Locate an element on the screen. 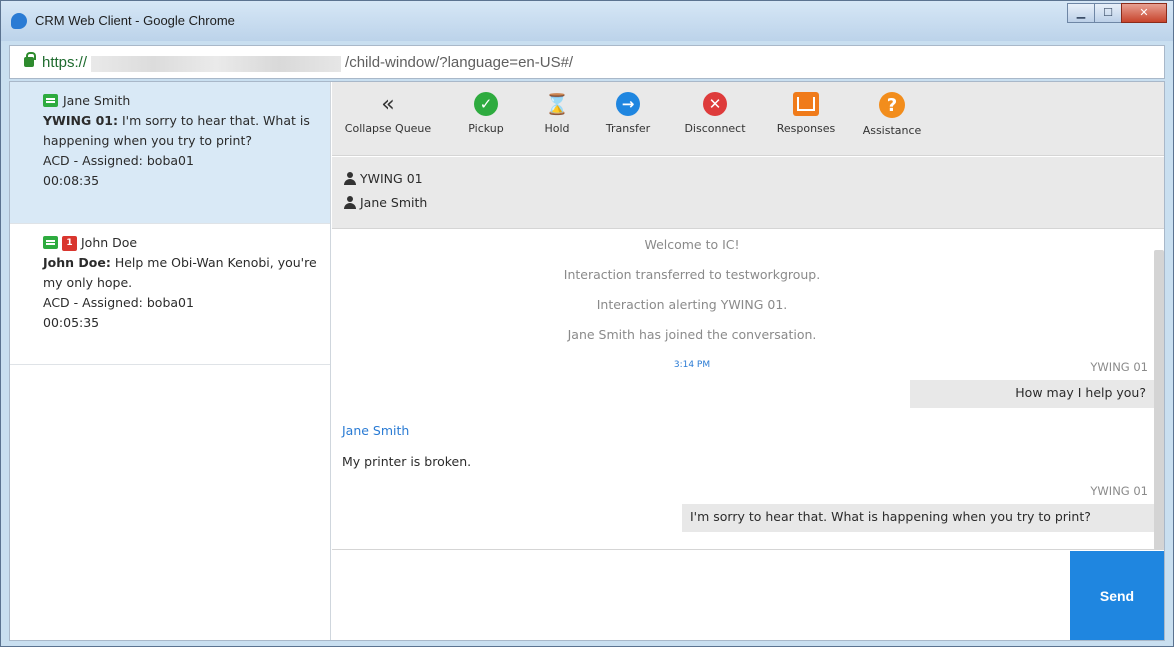  title-bar: CRM Web Client - Google Chrome ▁ ☐ ✕ is located at coordinates (587, 21).